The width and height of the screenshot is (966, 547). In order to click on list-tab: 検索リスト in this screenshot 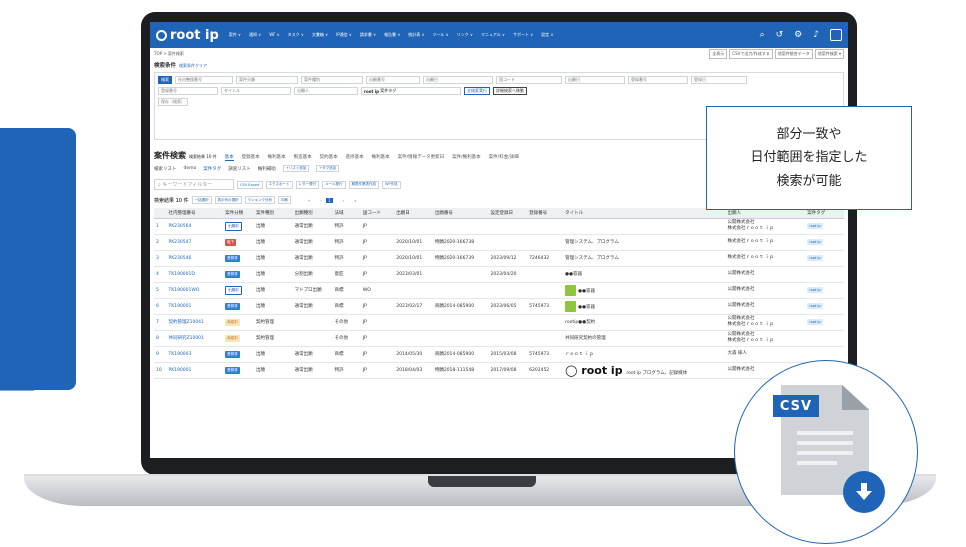, I will do `click(165, 169)`.